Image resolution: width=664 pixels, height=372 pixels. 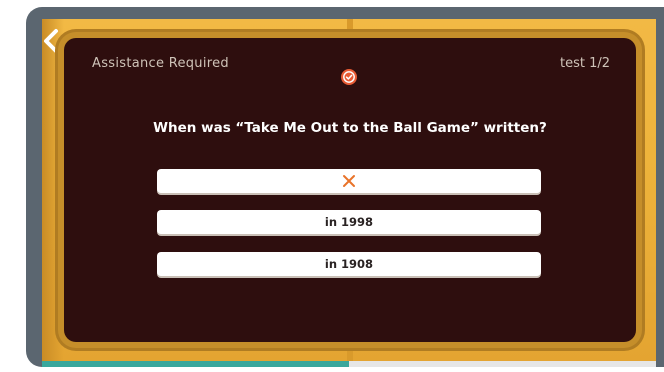 What do you see at coordinates (195, 364) in the screenshot?
I see `progress-fill` at bounding box center [195, 364].